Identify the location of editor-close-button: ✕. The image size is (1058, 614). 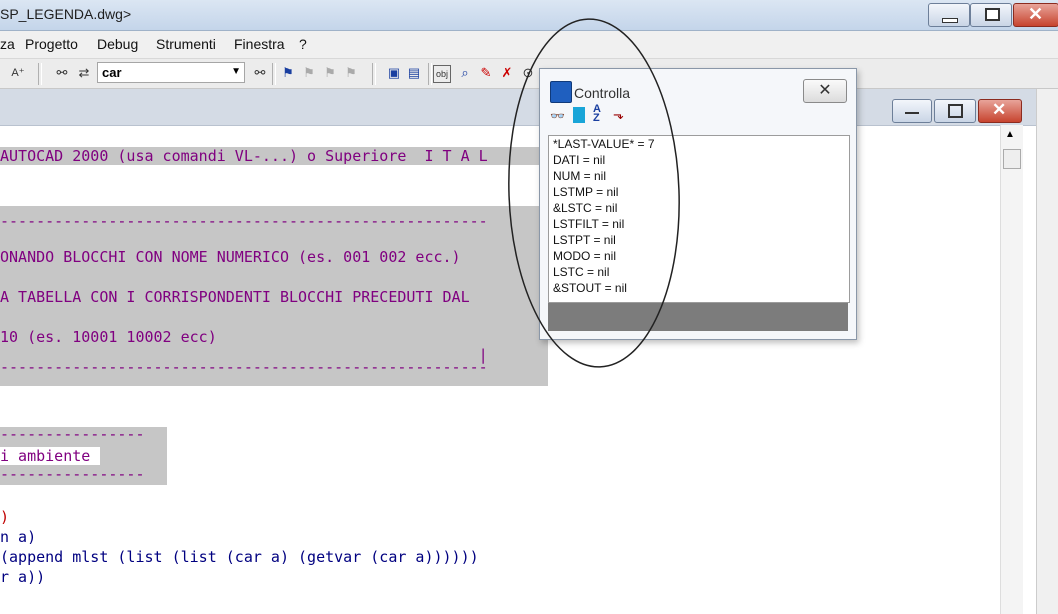
(1000, 111).